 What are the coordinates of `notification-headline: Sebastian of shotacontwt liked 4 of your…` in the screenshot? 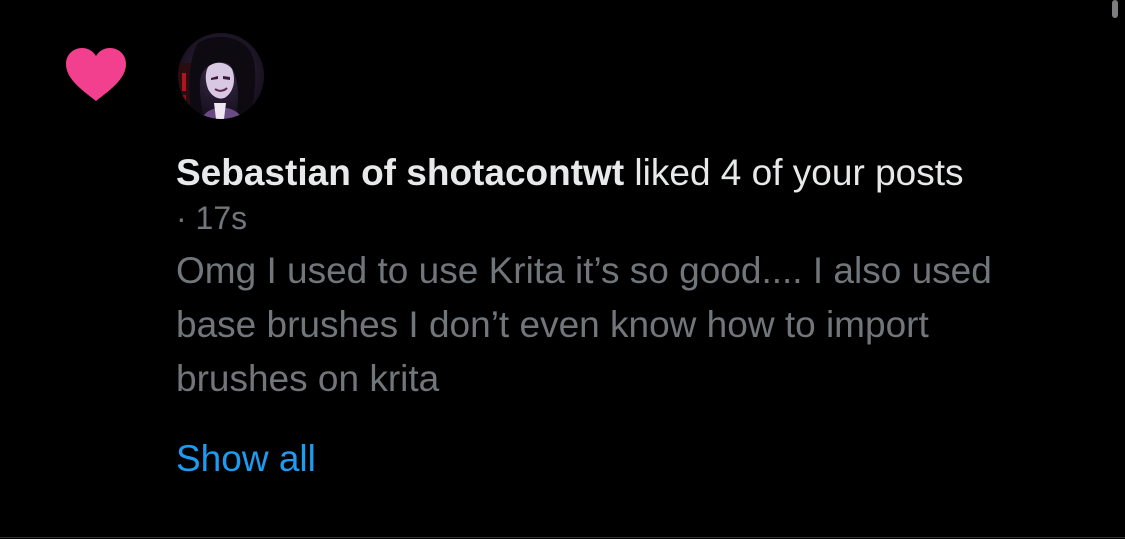 It's located at (641, 172).